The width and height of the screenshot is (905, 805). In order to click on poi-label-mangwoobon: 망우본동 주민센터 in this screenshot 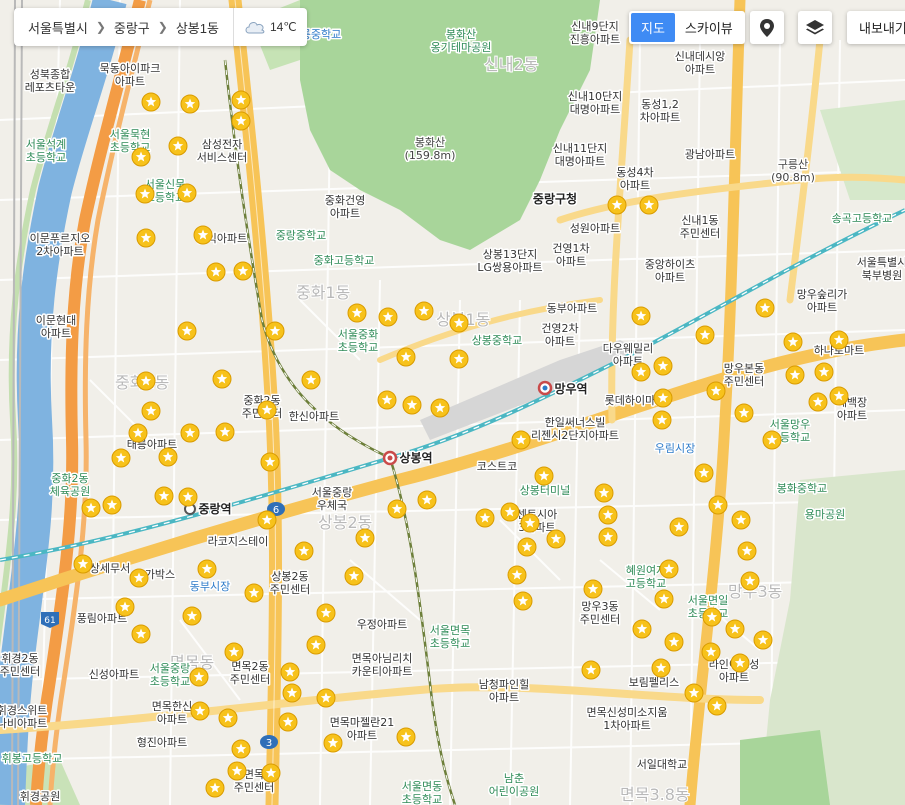, I will do `click(743, 375)`.